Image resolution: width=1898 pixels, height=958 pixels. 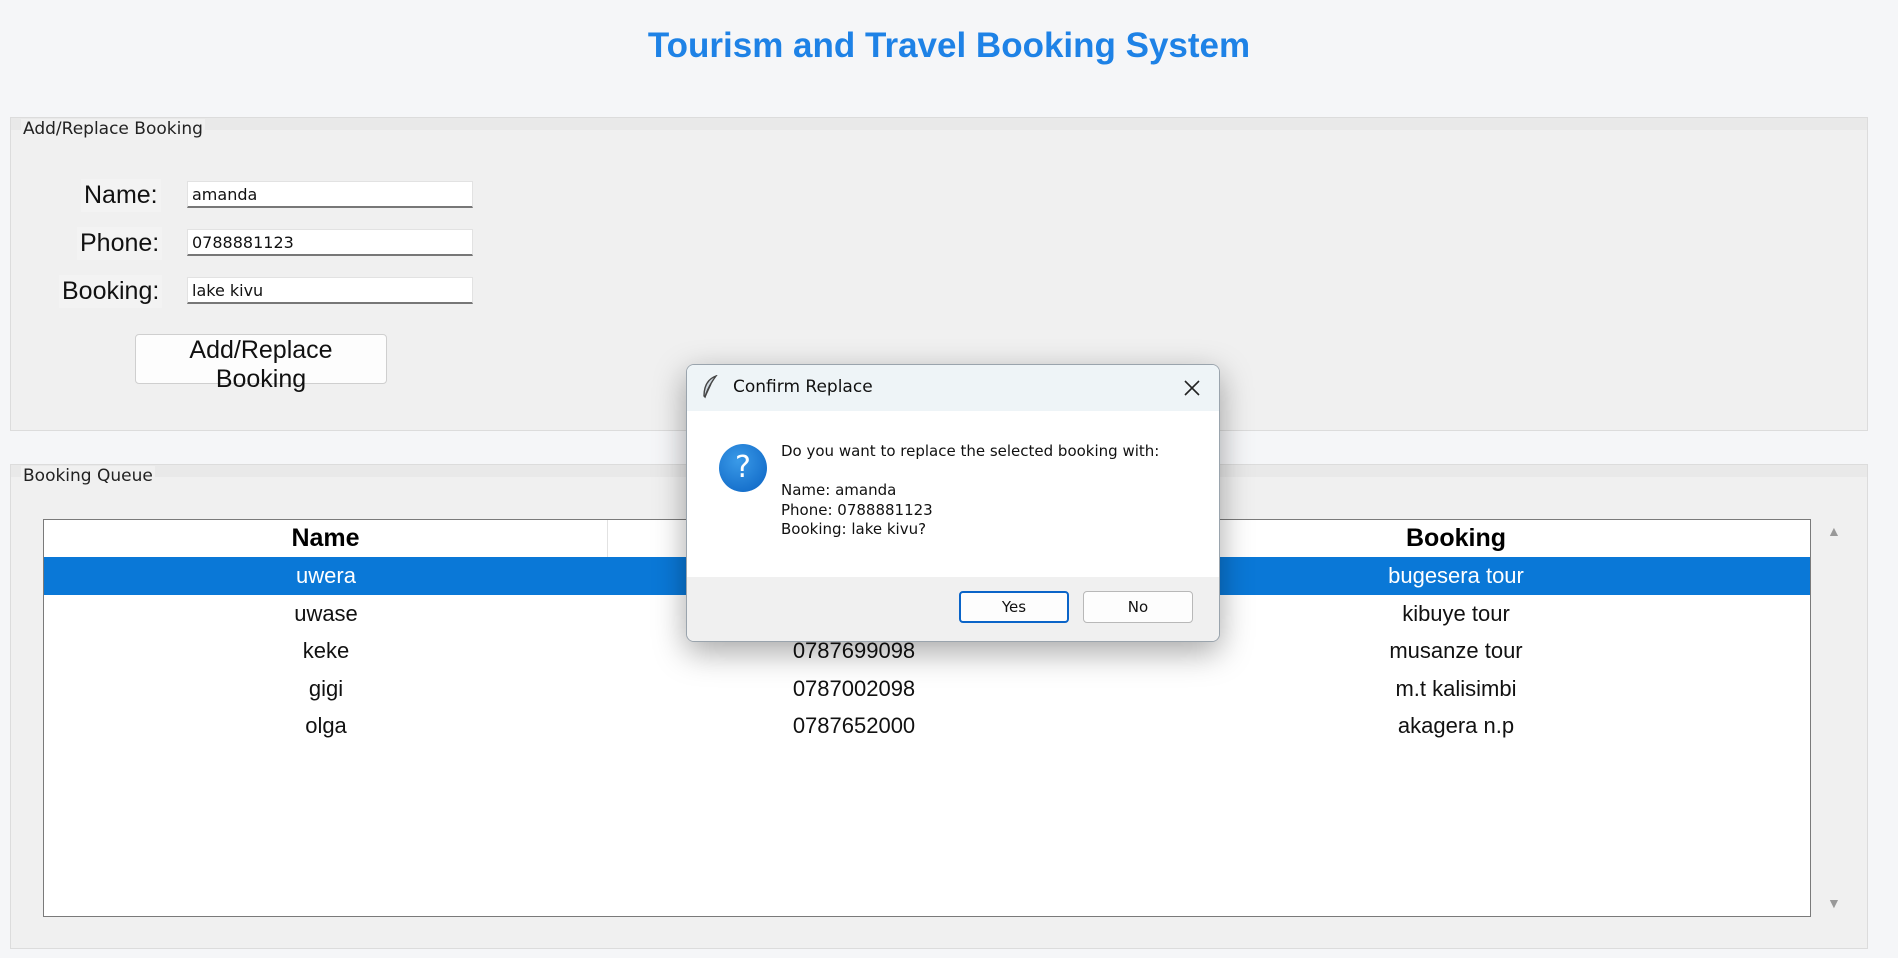 I want to click on table-row: gigi 0787002098 m.t kalisimbi, so click(x=927, y=689).